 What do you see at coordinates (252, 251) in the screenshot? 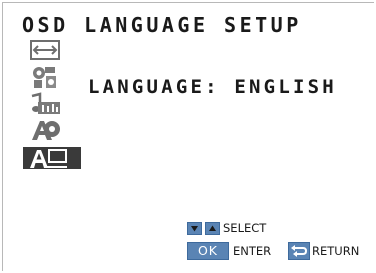
I see `enter-hint-label: ENTER` at bounding box center [252, 251].